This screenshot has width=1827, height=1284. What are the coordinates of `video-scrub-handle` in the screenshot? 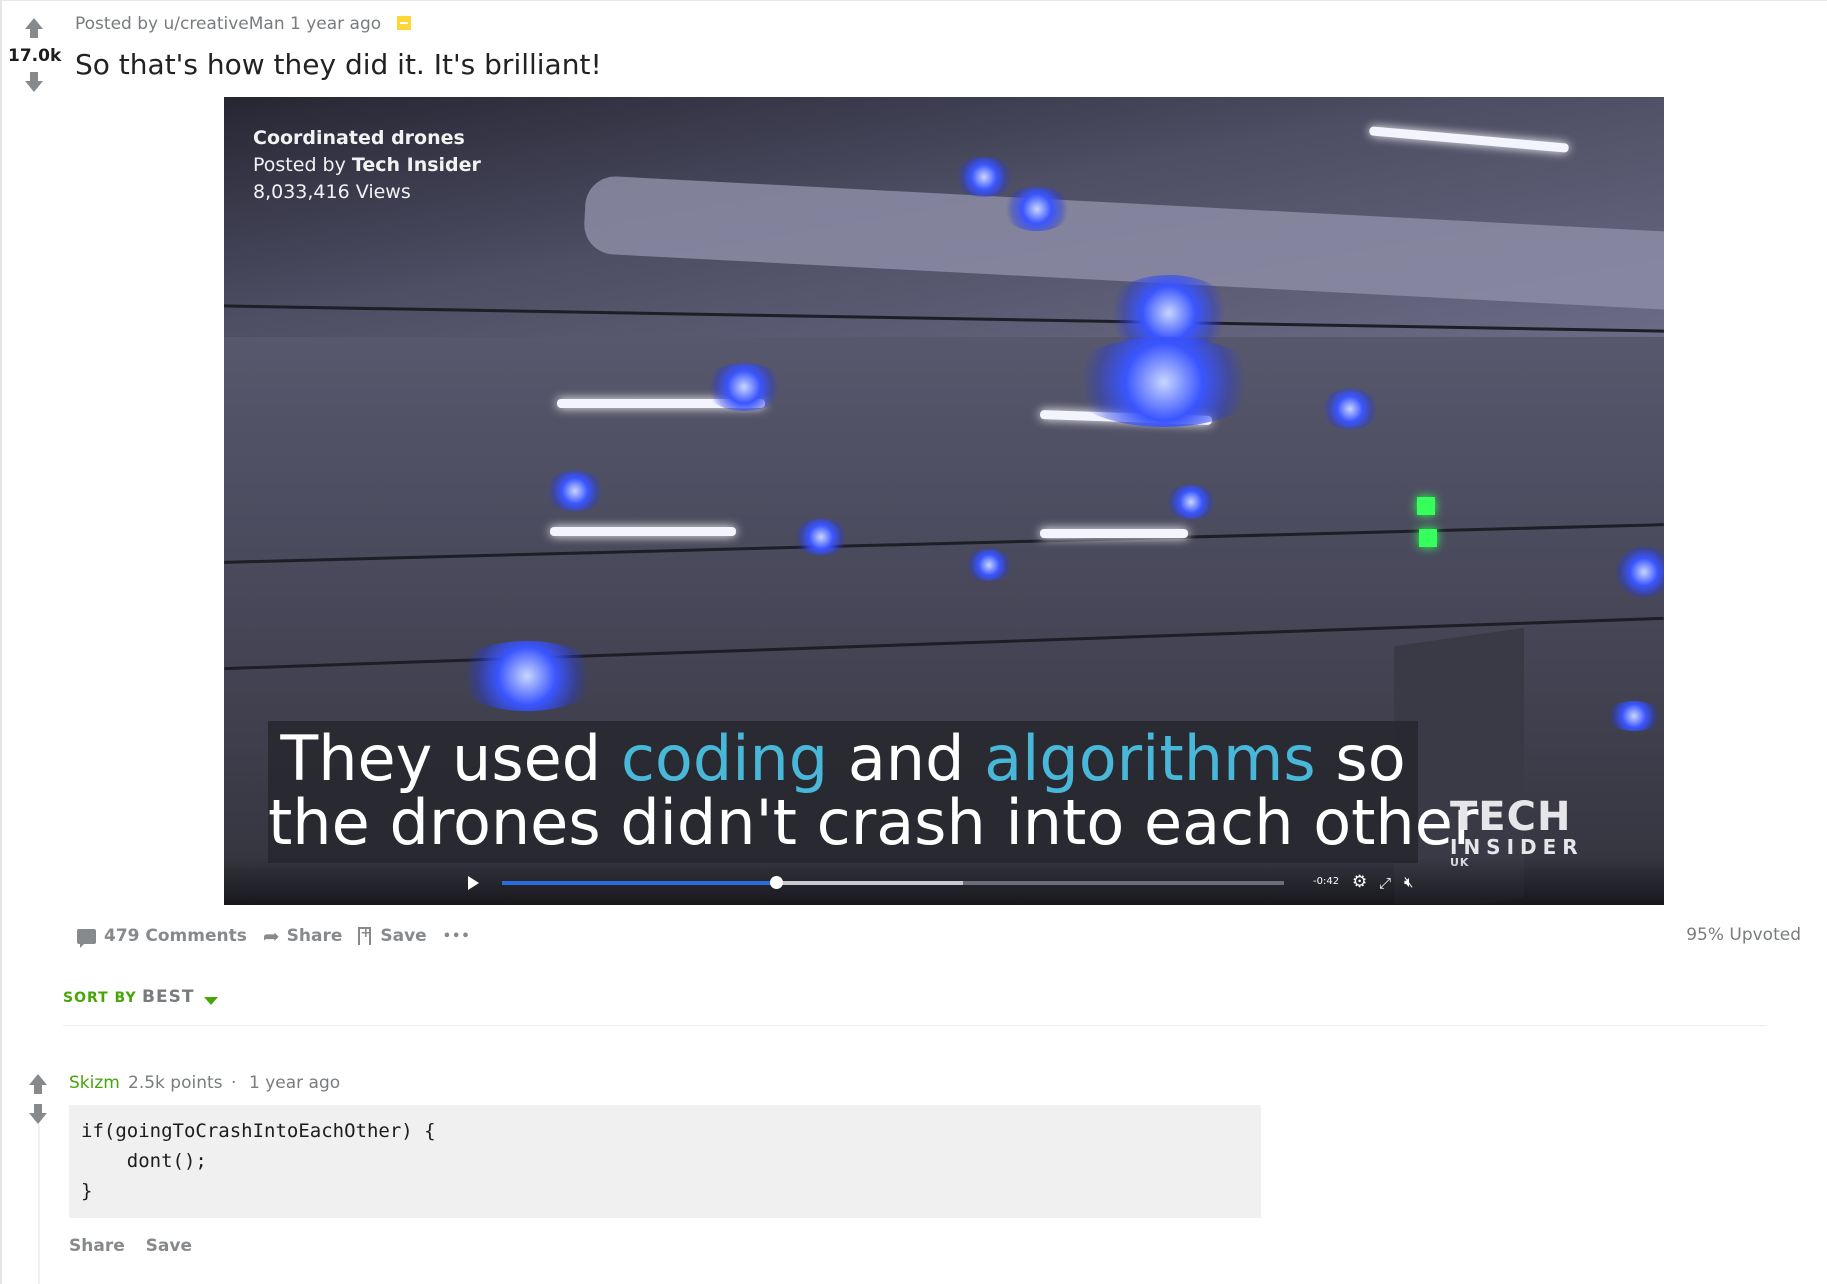 It's located at (776, 882).